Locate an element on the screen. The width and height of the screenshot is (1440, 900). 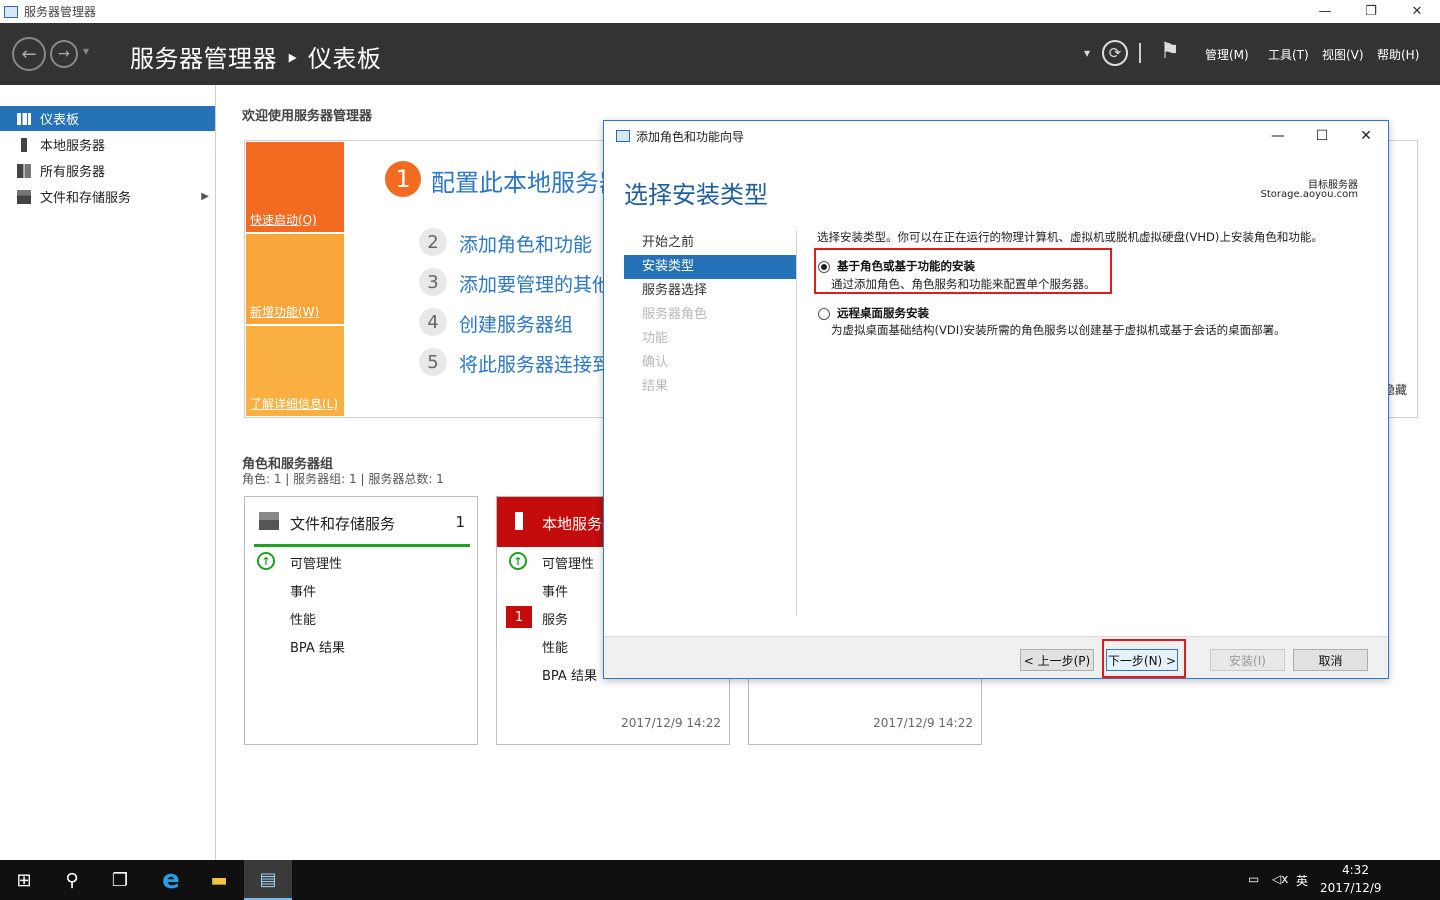
minimize-button: — is located at coordinates (1325, 11).